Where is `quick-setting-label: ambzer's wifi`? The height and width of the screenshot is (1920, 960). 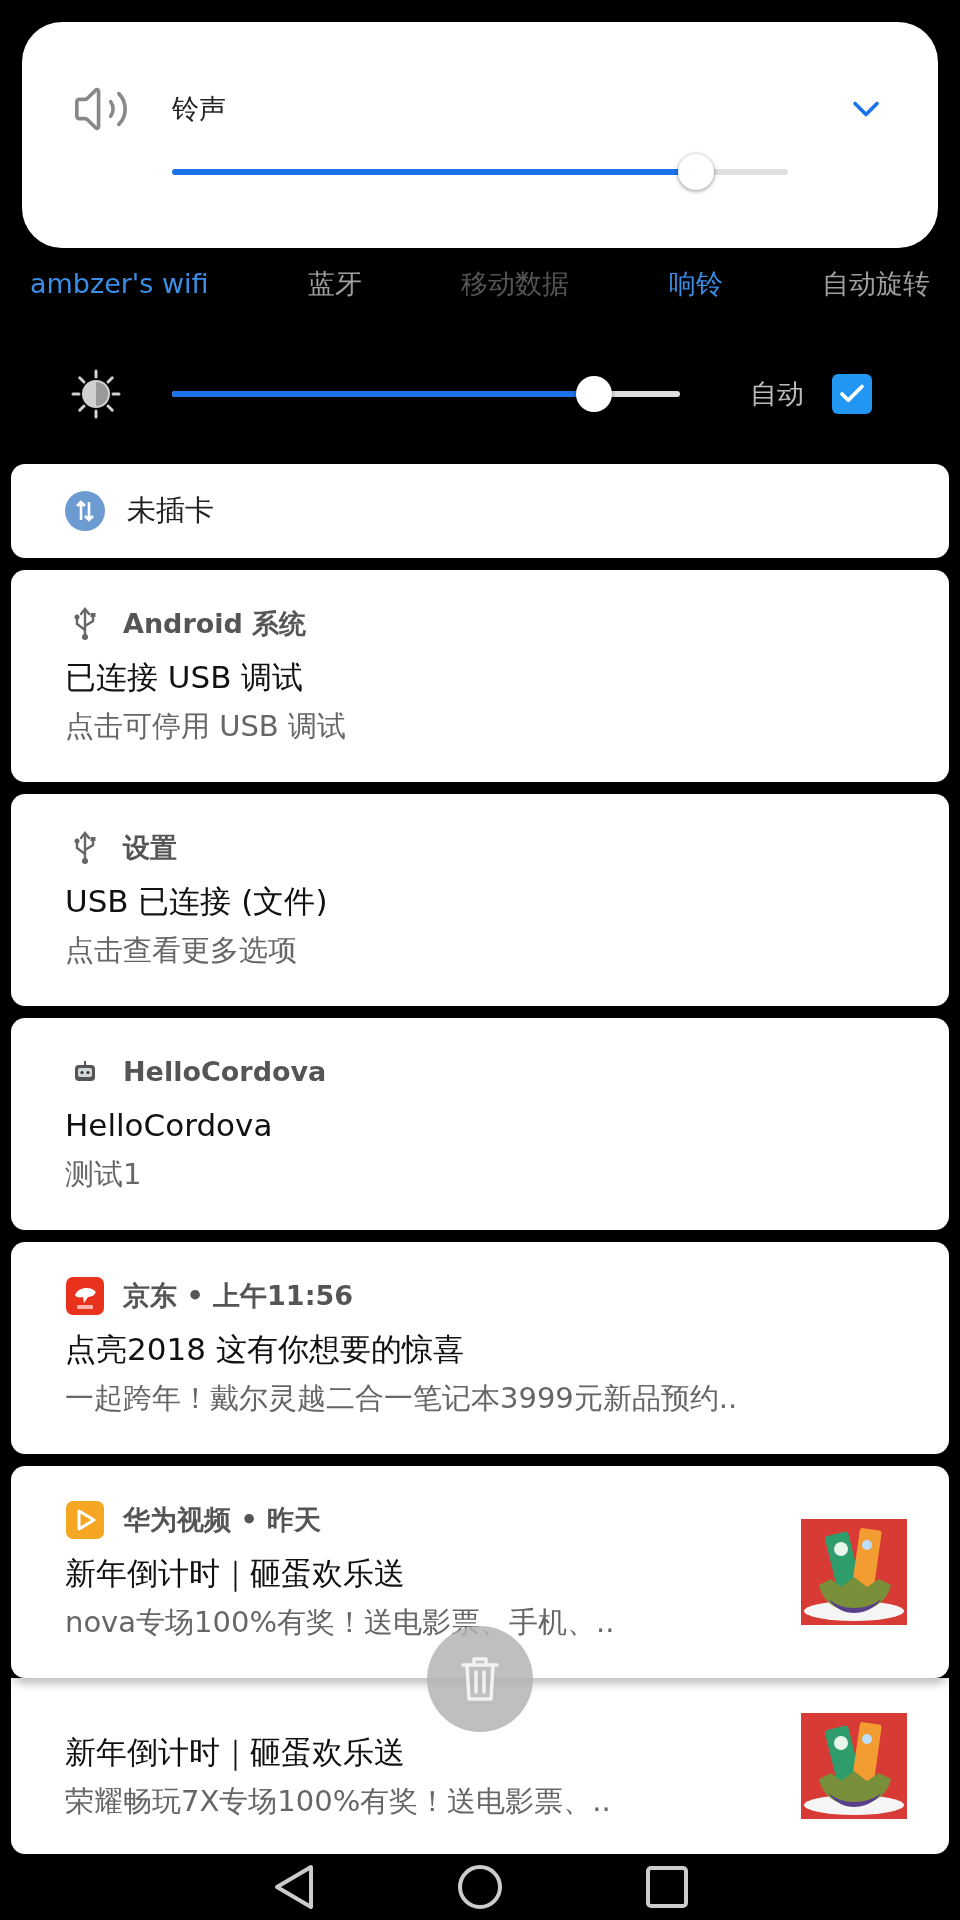
quick-setting-label: ambzer's wifi is located at coordinates (119, 284).